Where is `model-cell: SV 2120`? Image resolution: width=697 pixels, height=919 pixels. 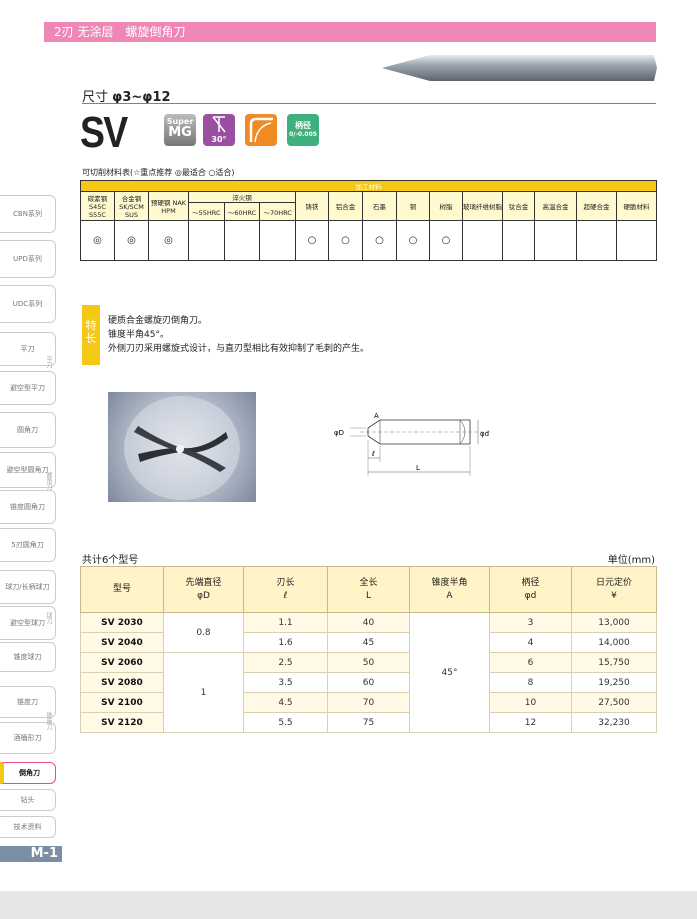
model-cell: SV 2120 is located at coordinates (122, 722).